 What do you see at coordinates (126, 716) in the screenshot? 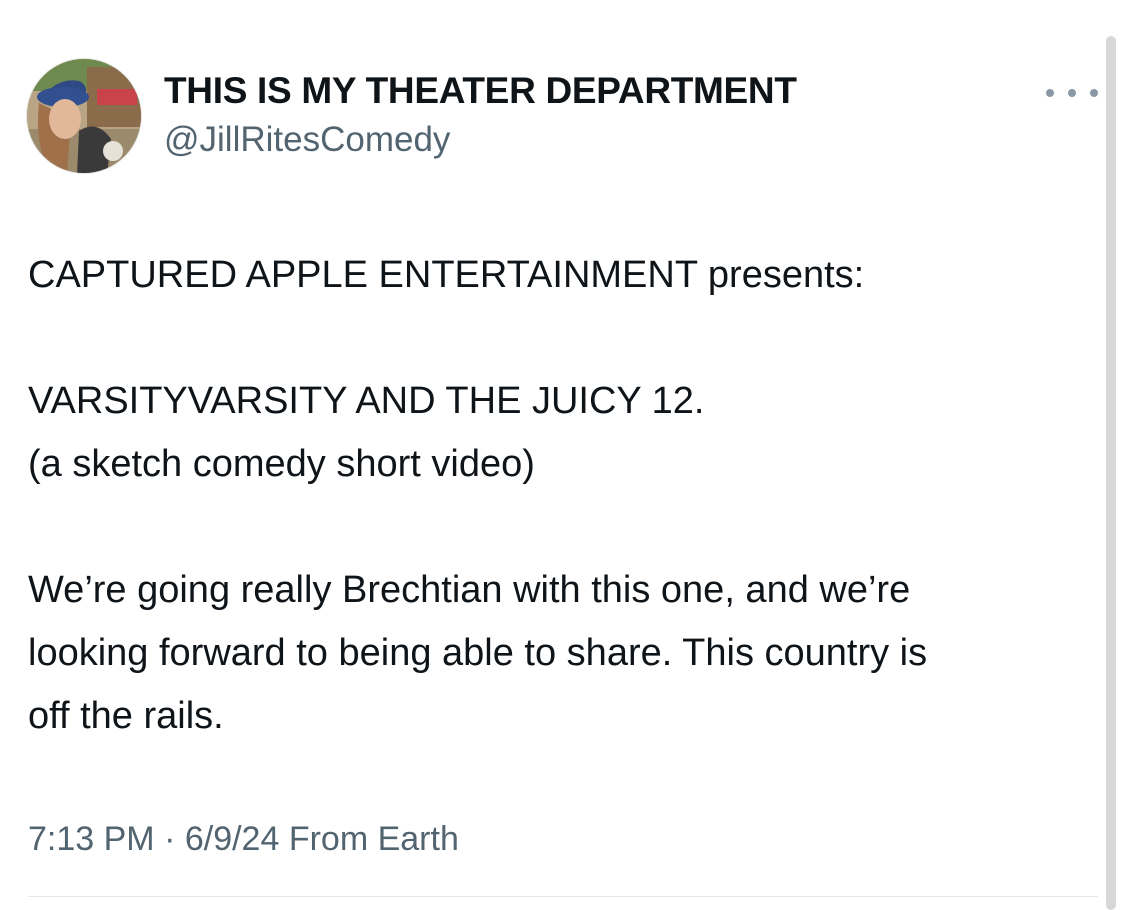
I see `tweet-text-line: off the rails.` at bounding box center [126, 716].